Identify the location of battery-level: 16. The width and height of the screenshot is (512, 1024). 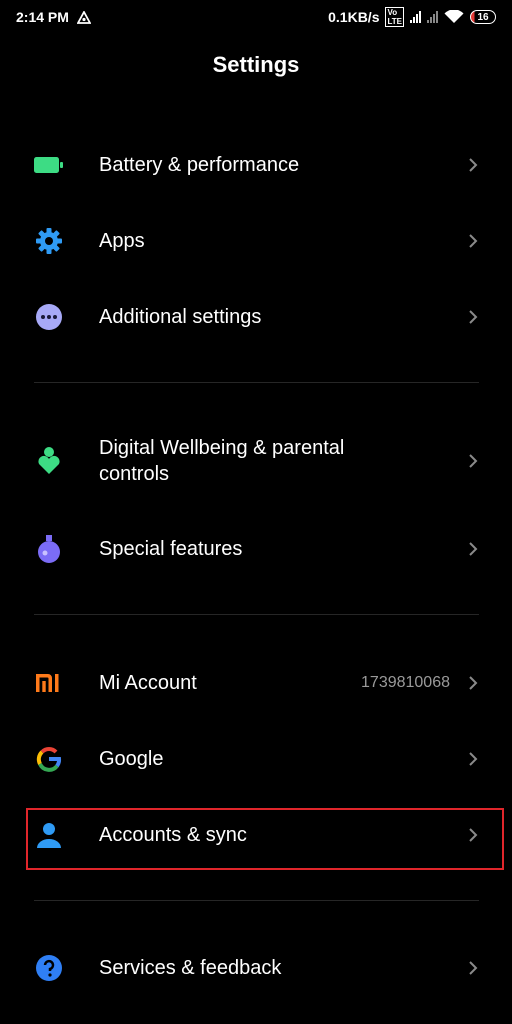
(483, 17).